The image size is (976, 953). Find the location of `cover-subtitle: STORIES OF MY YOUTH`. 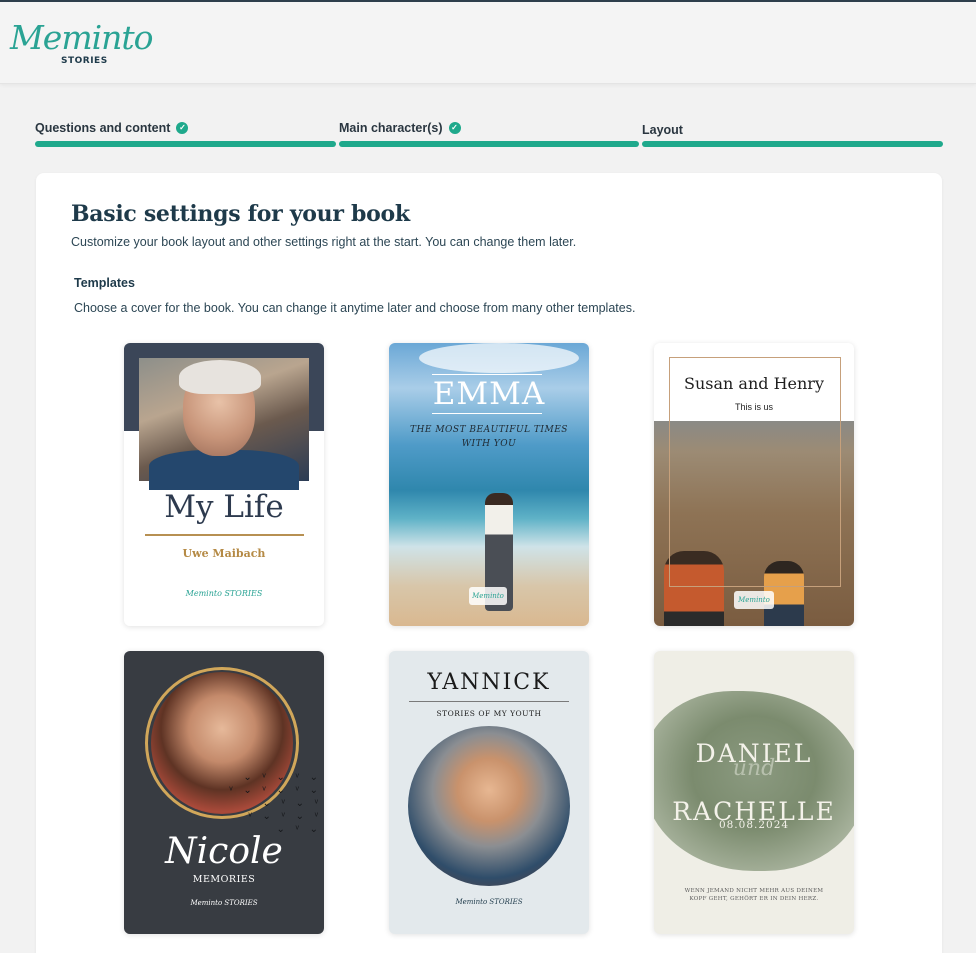

cover-subtitle: STORIES OF MY YOUTH is located at coordinates (489, 713).